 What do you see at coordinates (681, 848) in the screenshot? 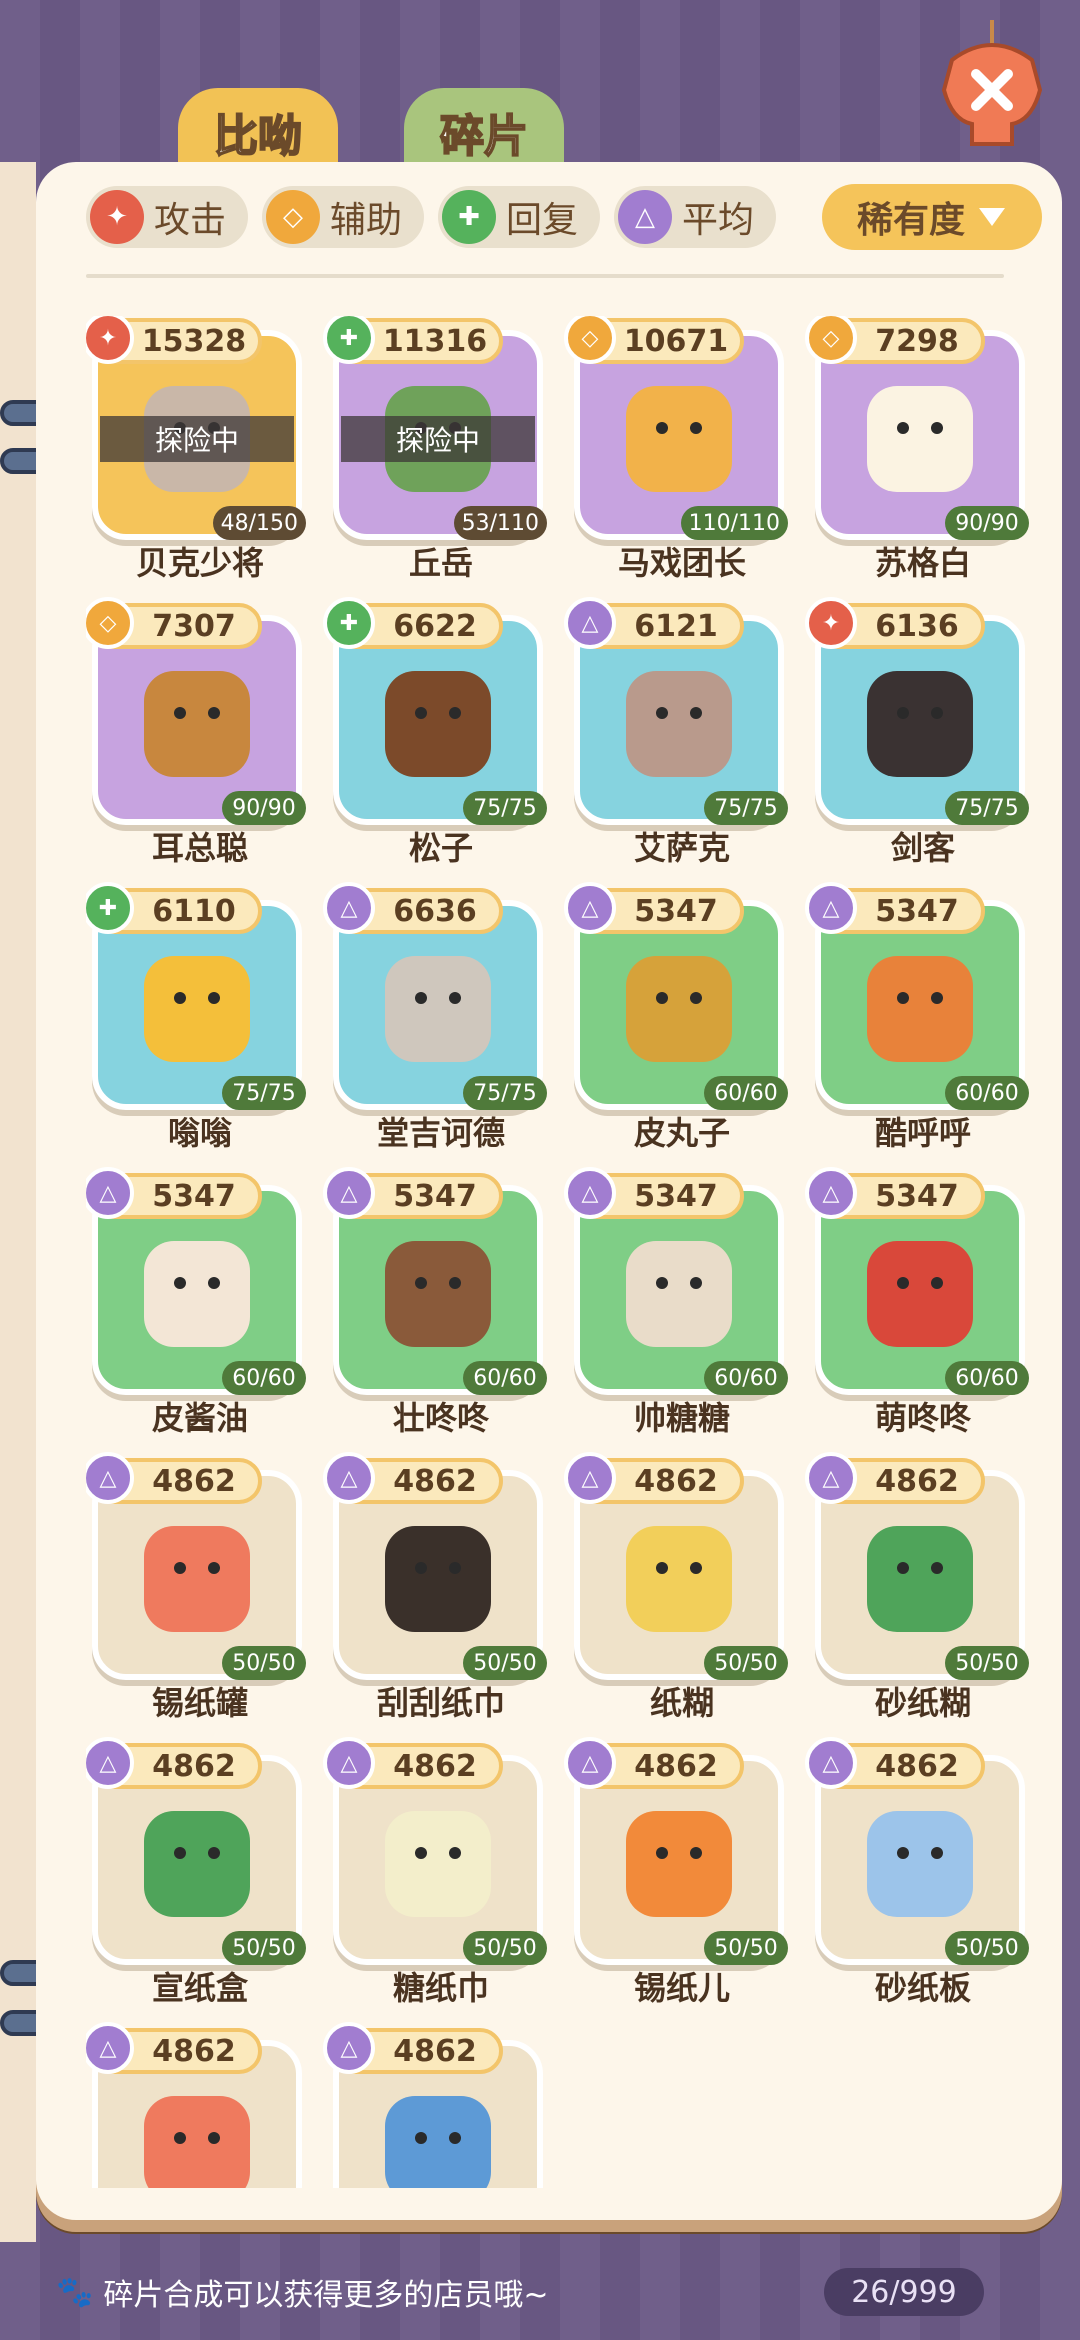
I see `character-name: 艾萨克` at bounding box center [681, 848].